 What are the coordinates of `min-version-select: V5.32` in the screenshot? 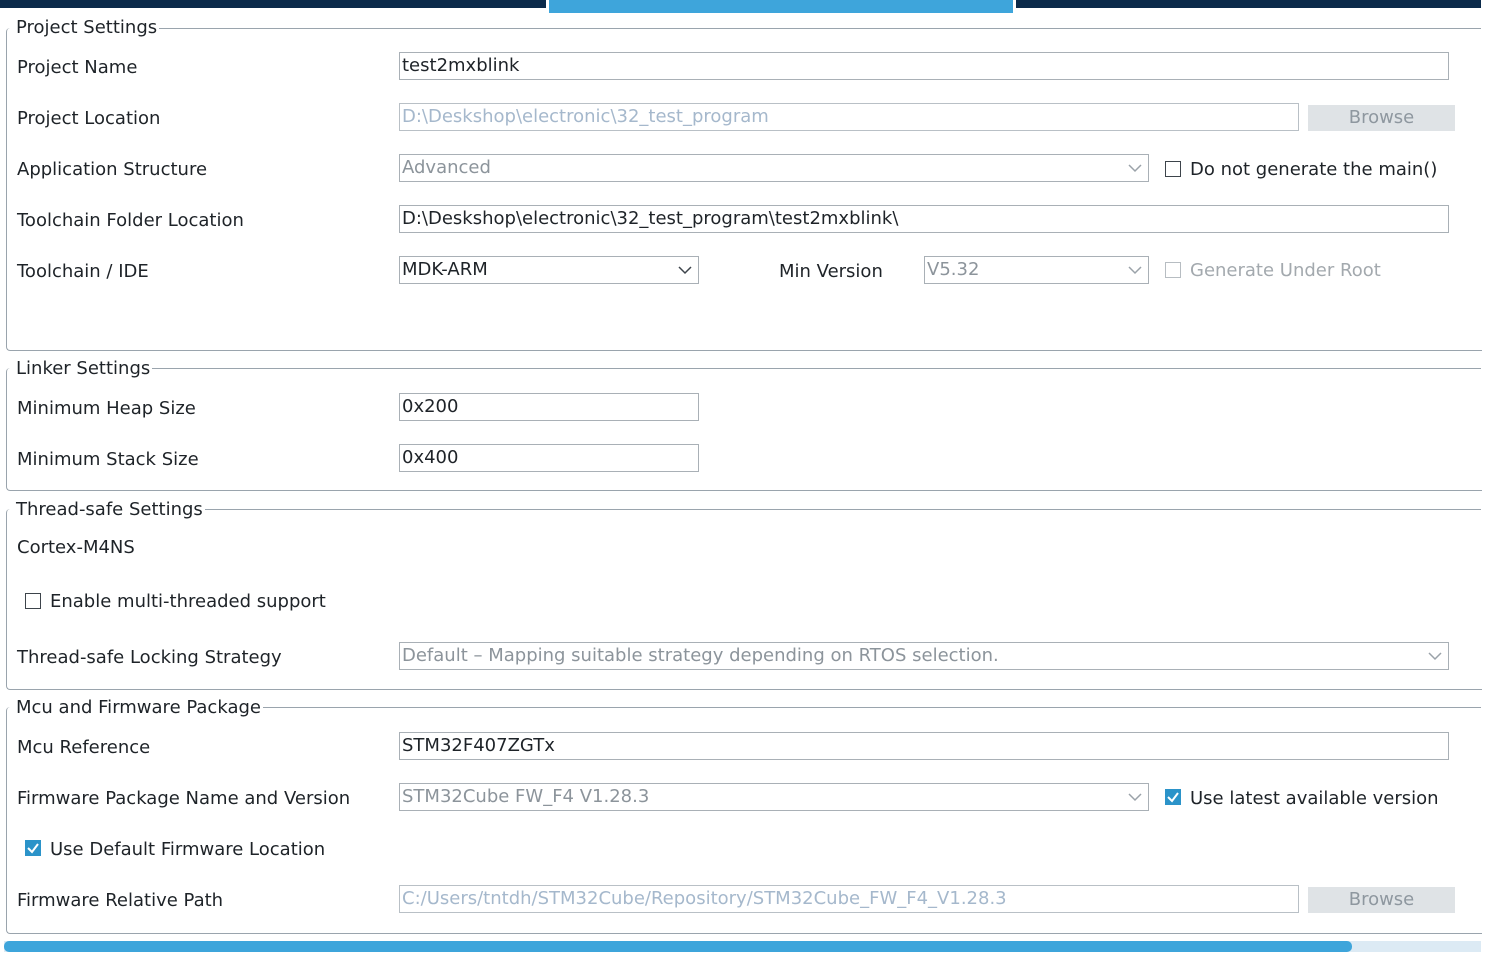 It's located at (1036, 270).